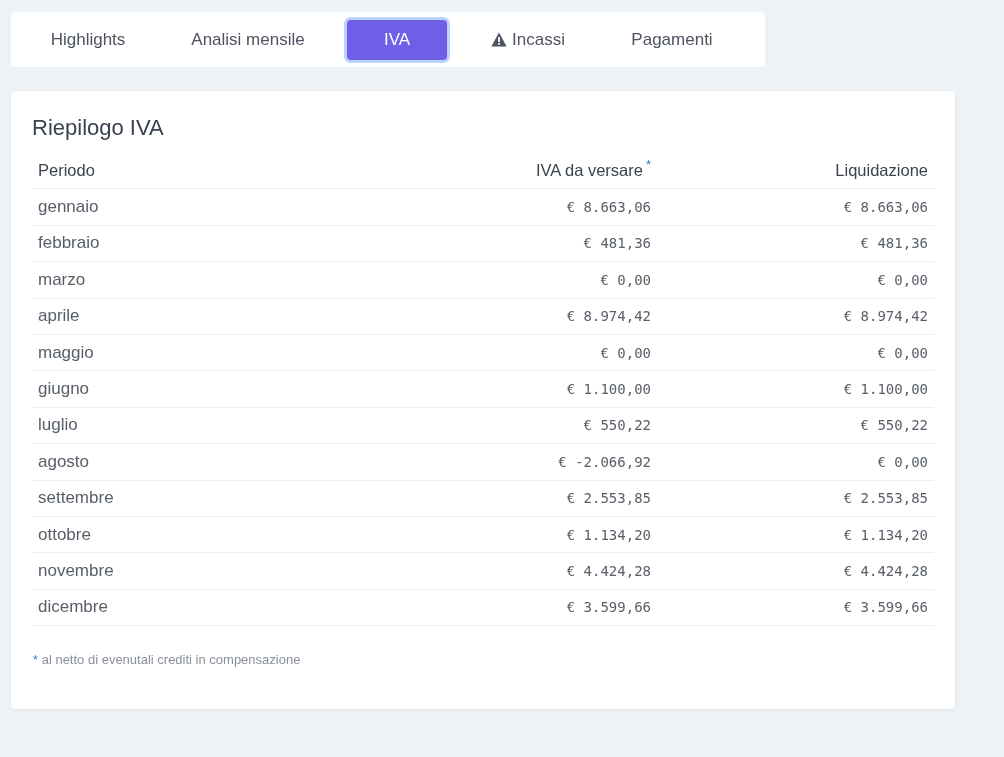 This screenshot has width=1004, height=757. I want to click on table-cell-text: aprile, so click(59, 316).